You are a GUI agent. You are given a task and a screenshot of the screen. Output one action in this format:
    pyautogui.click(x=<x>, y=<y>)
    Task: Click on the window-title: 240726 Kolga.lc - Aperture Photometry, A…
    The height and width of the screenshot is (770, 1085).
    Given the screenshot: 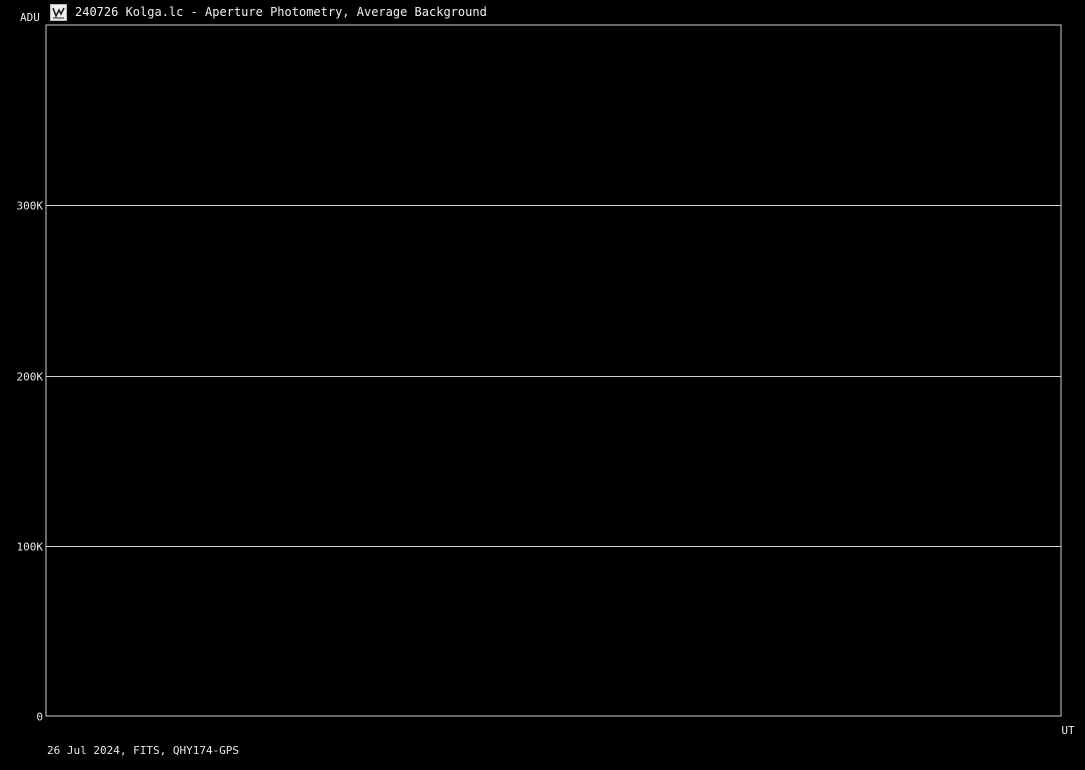 What is the action you would take?
    pyautogui.click(x=281, y=12)
    